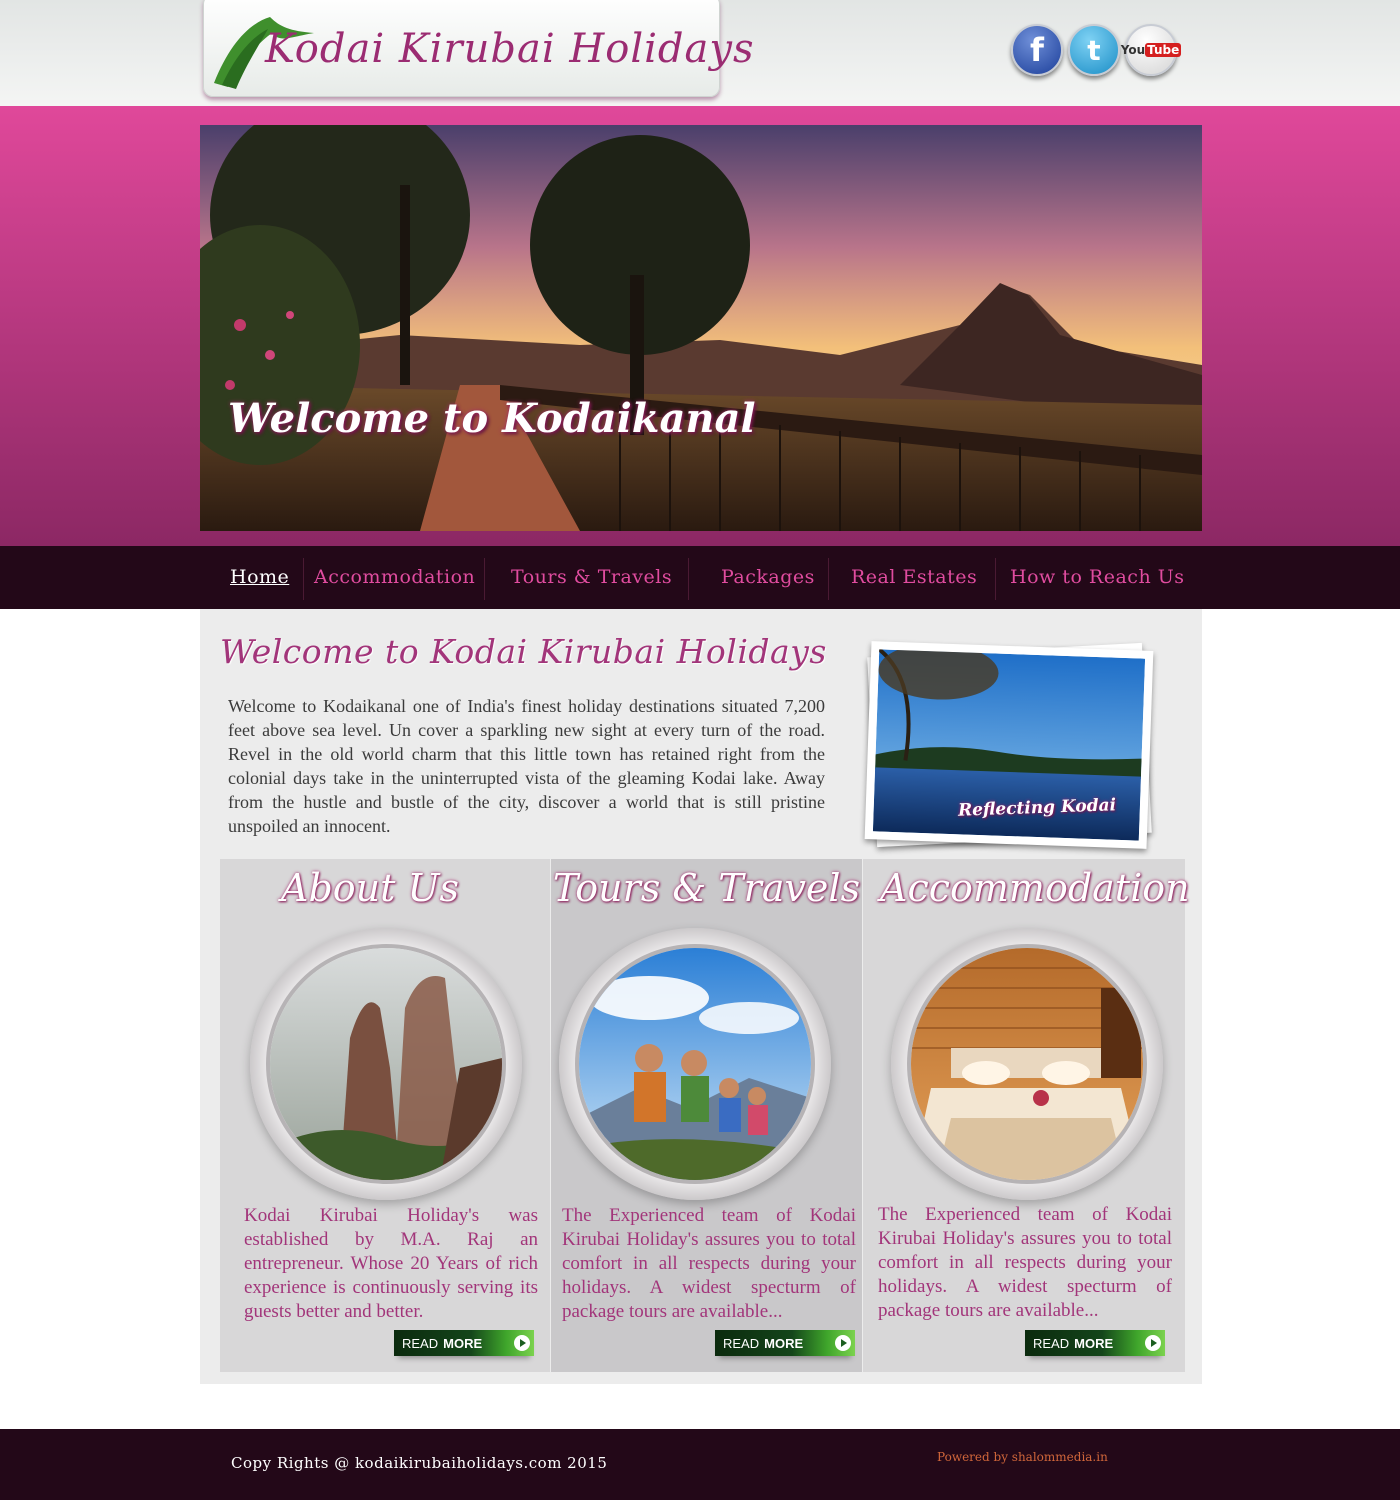 The height and width of the screenshot is (1500, 1400). I want to click on nav-item-how-to-reach: How to Reach Us, so click(1097, 577).